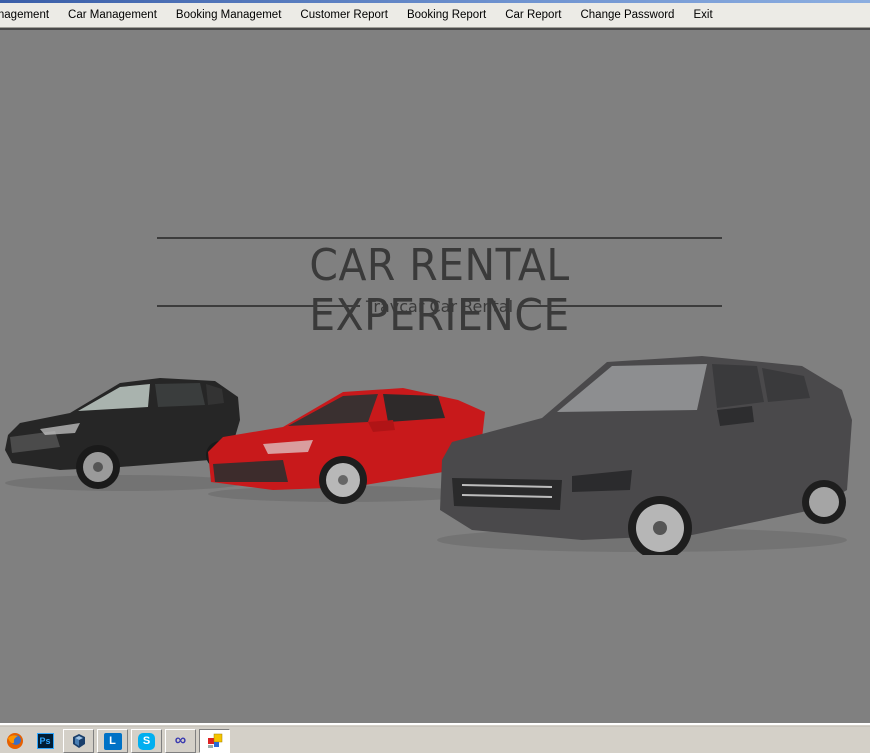 This screenshot has width=870, height=753. I want to click on menu-item-booking-report: Booking Report, so click(446, 15).